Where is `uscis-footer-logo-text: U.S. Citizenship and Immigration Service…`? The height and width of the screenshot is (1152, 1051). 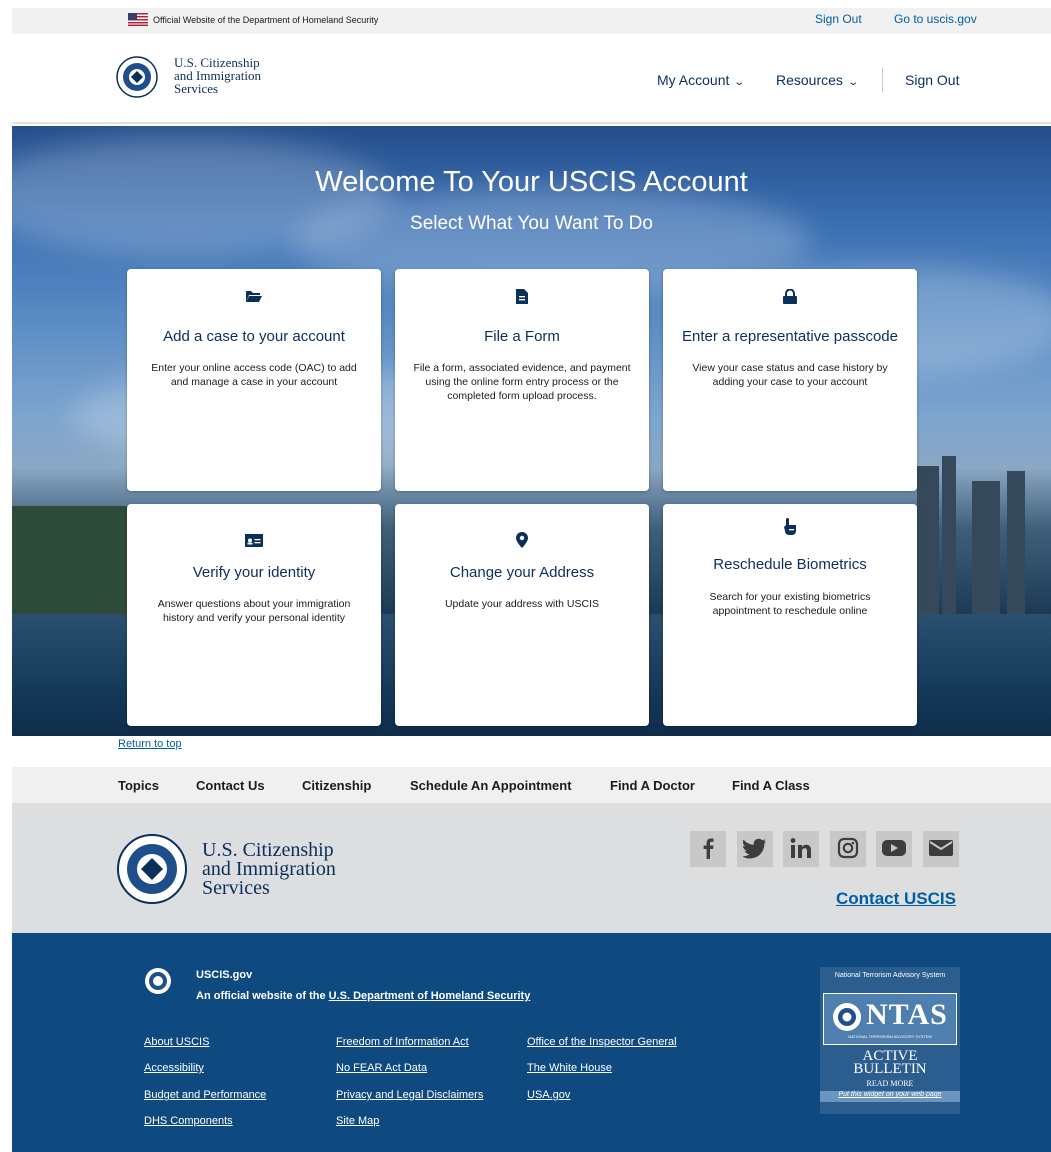 uscis-footer-logo-text: U.S. Citizenship and Immigration Service… is located at coordinates (302, 869).